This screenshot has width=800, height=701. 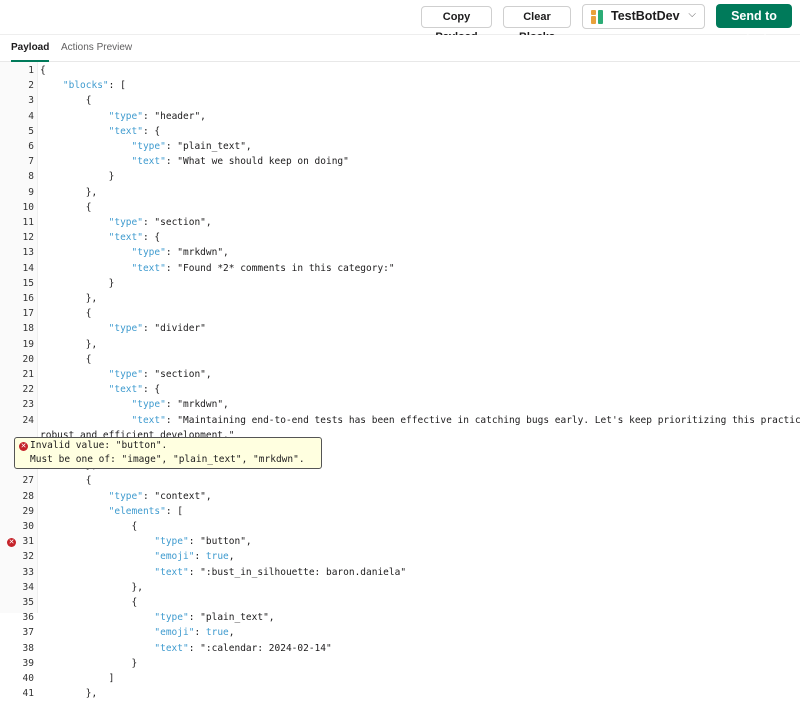 What do you see at coordinates (157, 116) in the screenshot?
I see `code-text: "type": "header",` at bounding box center [157, 116].